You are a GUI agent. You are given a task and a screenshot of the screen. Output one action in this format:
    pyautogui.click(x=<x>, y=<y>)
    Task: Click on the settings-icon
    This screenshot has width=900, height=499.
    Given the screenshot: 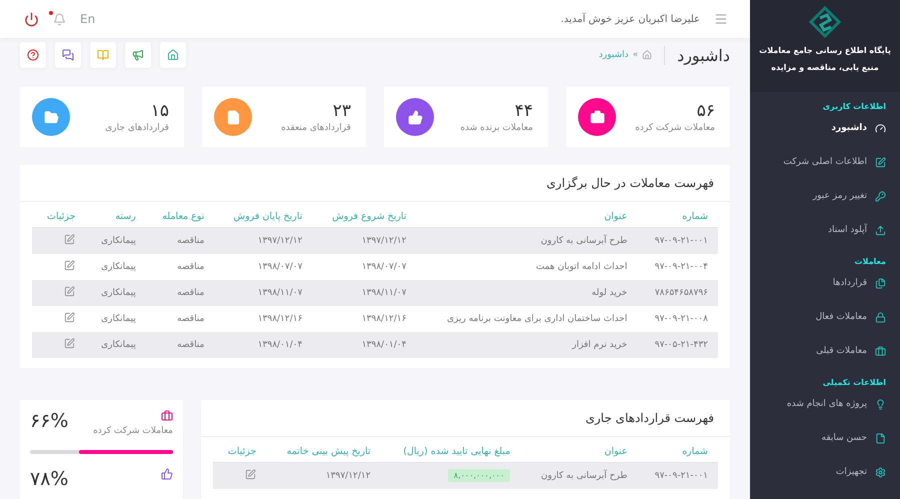 What is the action you would take?
    pyautogui.click(x=880, y=472)
    